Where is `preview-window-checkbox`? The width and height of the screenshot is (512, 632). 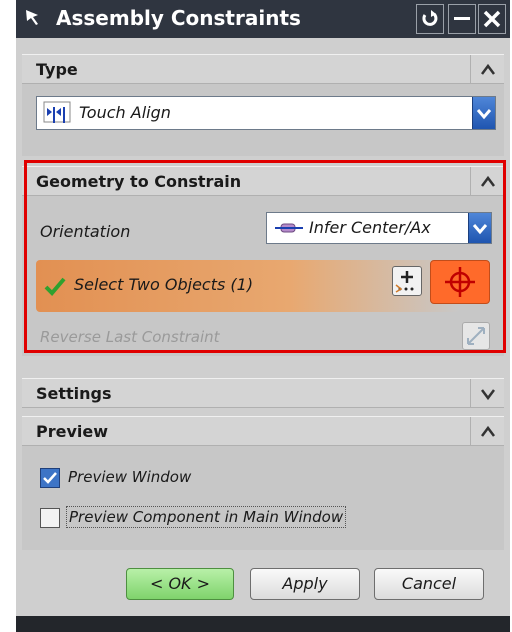
preview-window-checkbox is located at coordinates (50, 478).